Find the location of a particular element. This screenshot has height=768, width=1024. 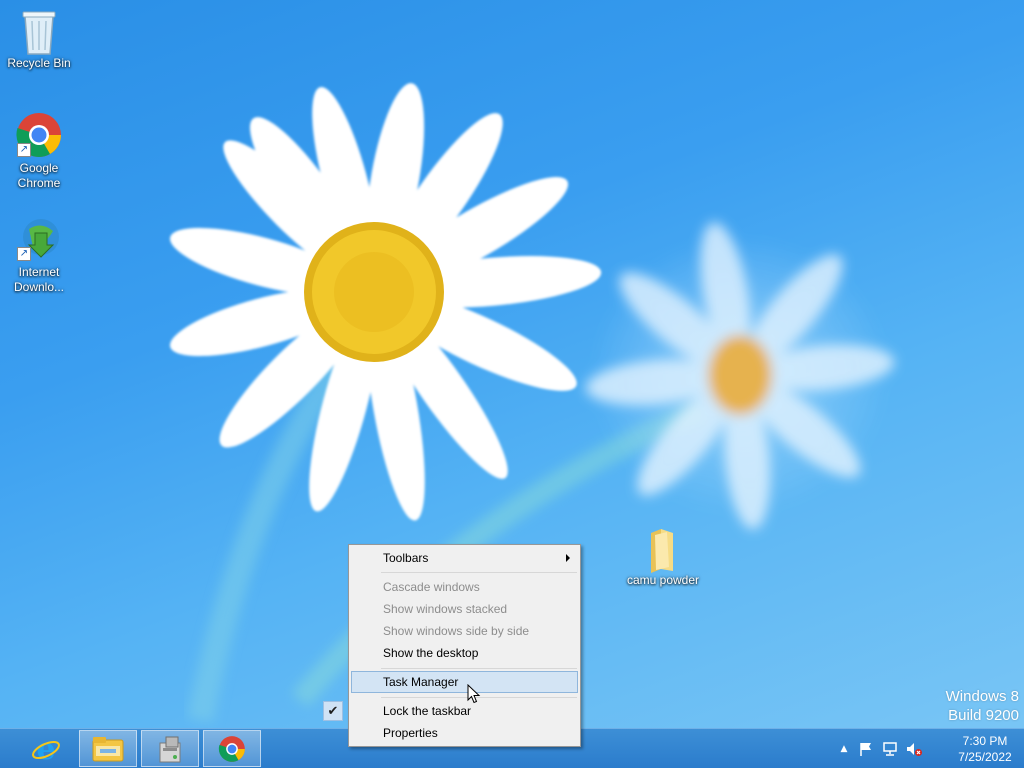

desktop-icon-label: Google Chrome is located at coordinates (39, 175).